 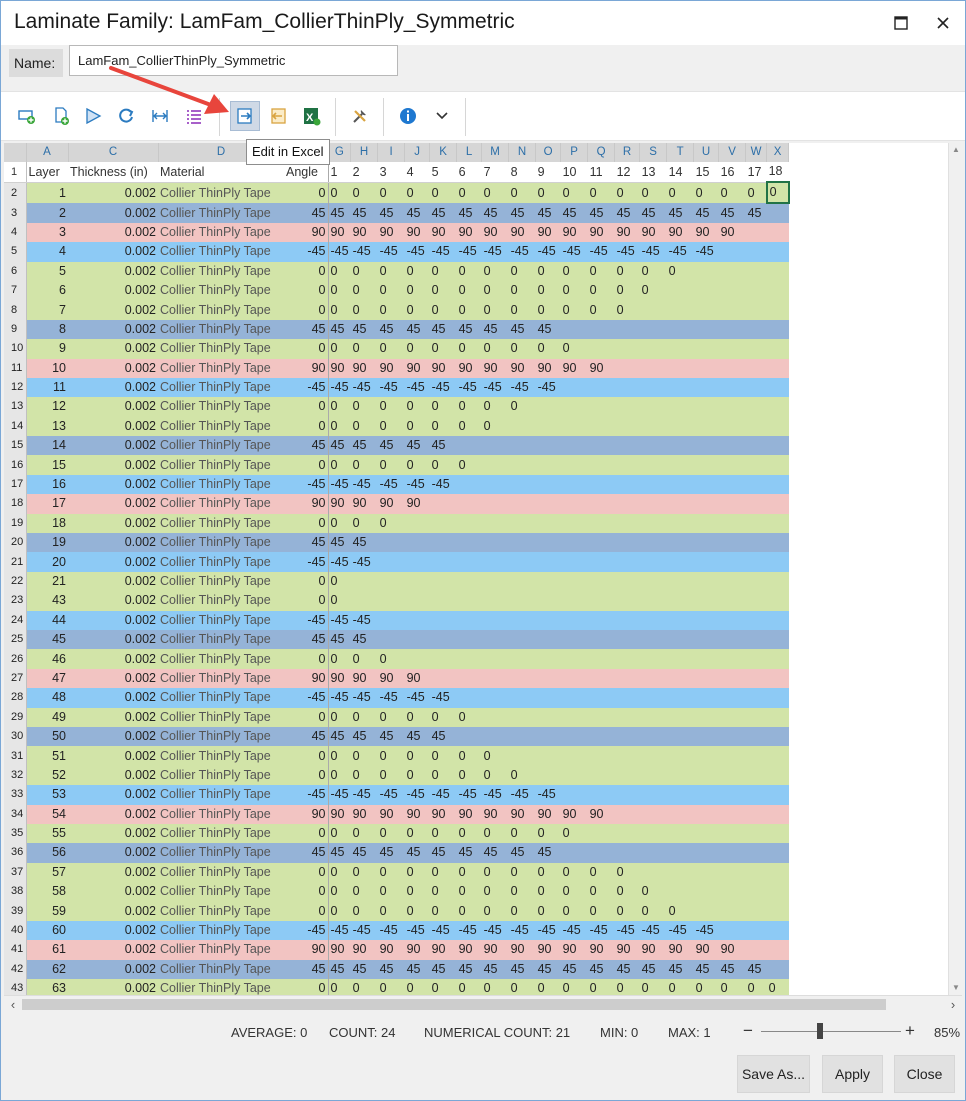 What do you see at coordinates (306, 172) in the screenshot?
I see `column-header: Angle` at bounding box center [306, 172].